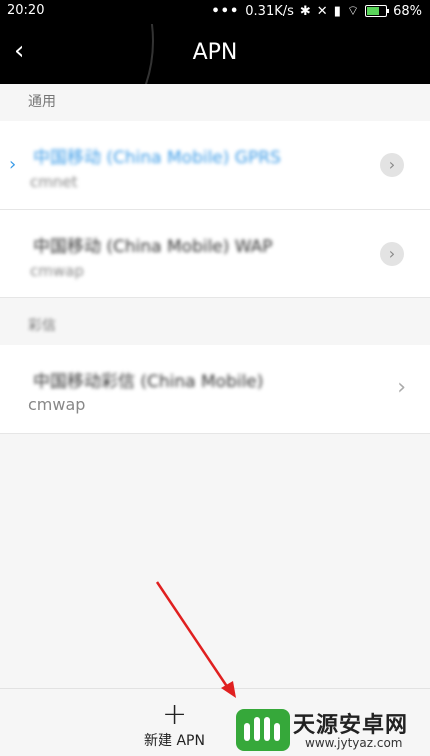  I want to click on annotation-arrow, so click(195, 639).